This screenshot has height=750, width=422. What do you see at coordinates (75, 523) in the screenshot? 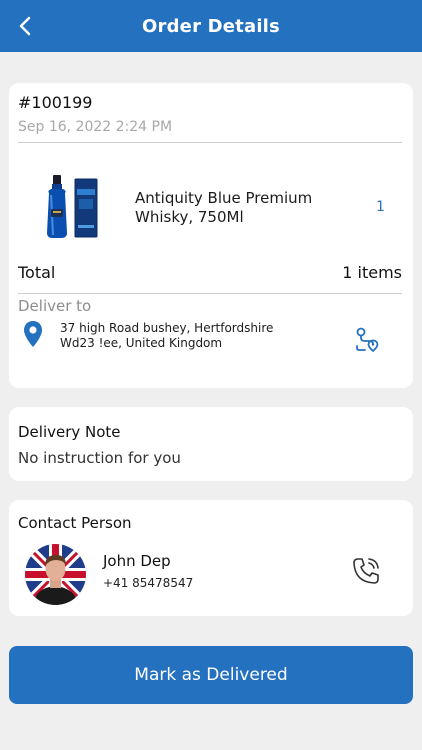
I see `contact-title: Contact Person` at bounding box center [75, 523].